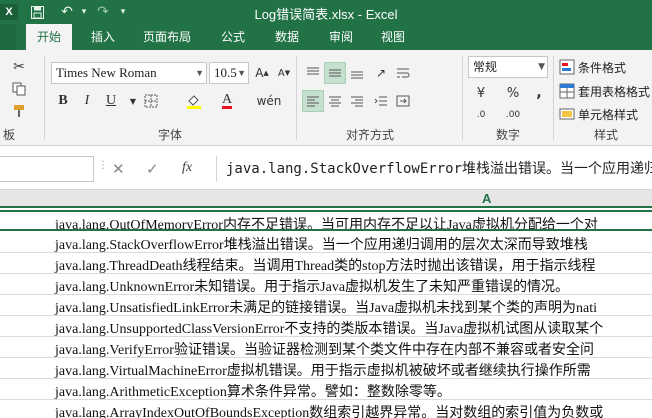 This screenshot has height=418, width=652. Describe the element at coordinates (567, 91) in the screenshot. I see `format-as-table-icon` at that location.